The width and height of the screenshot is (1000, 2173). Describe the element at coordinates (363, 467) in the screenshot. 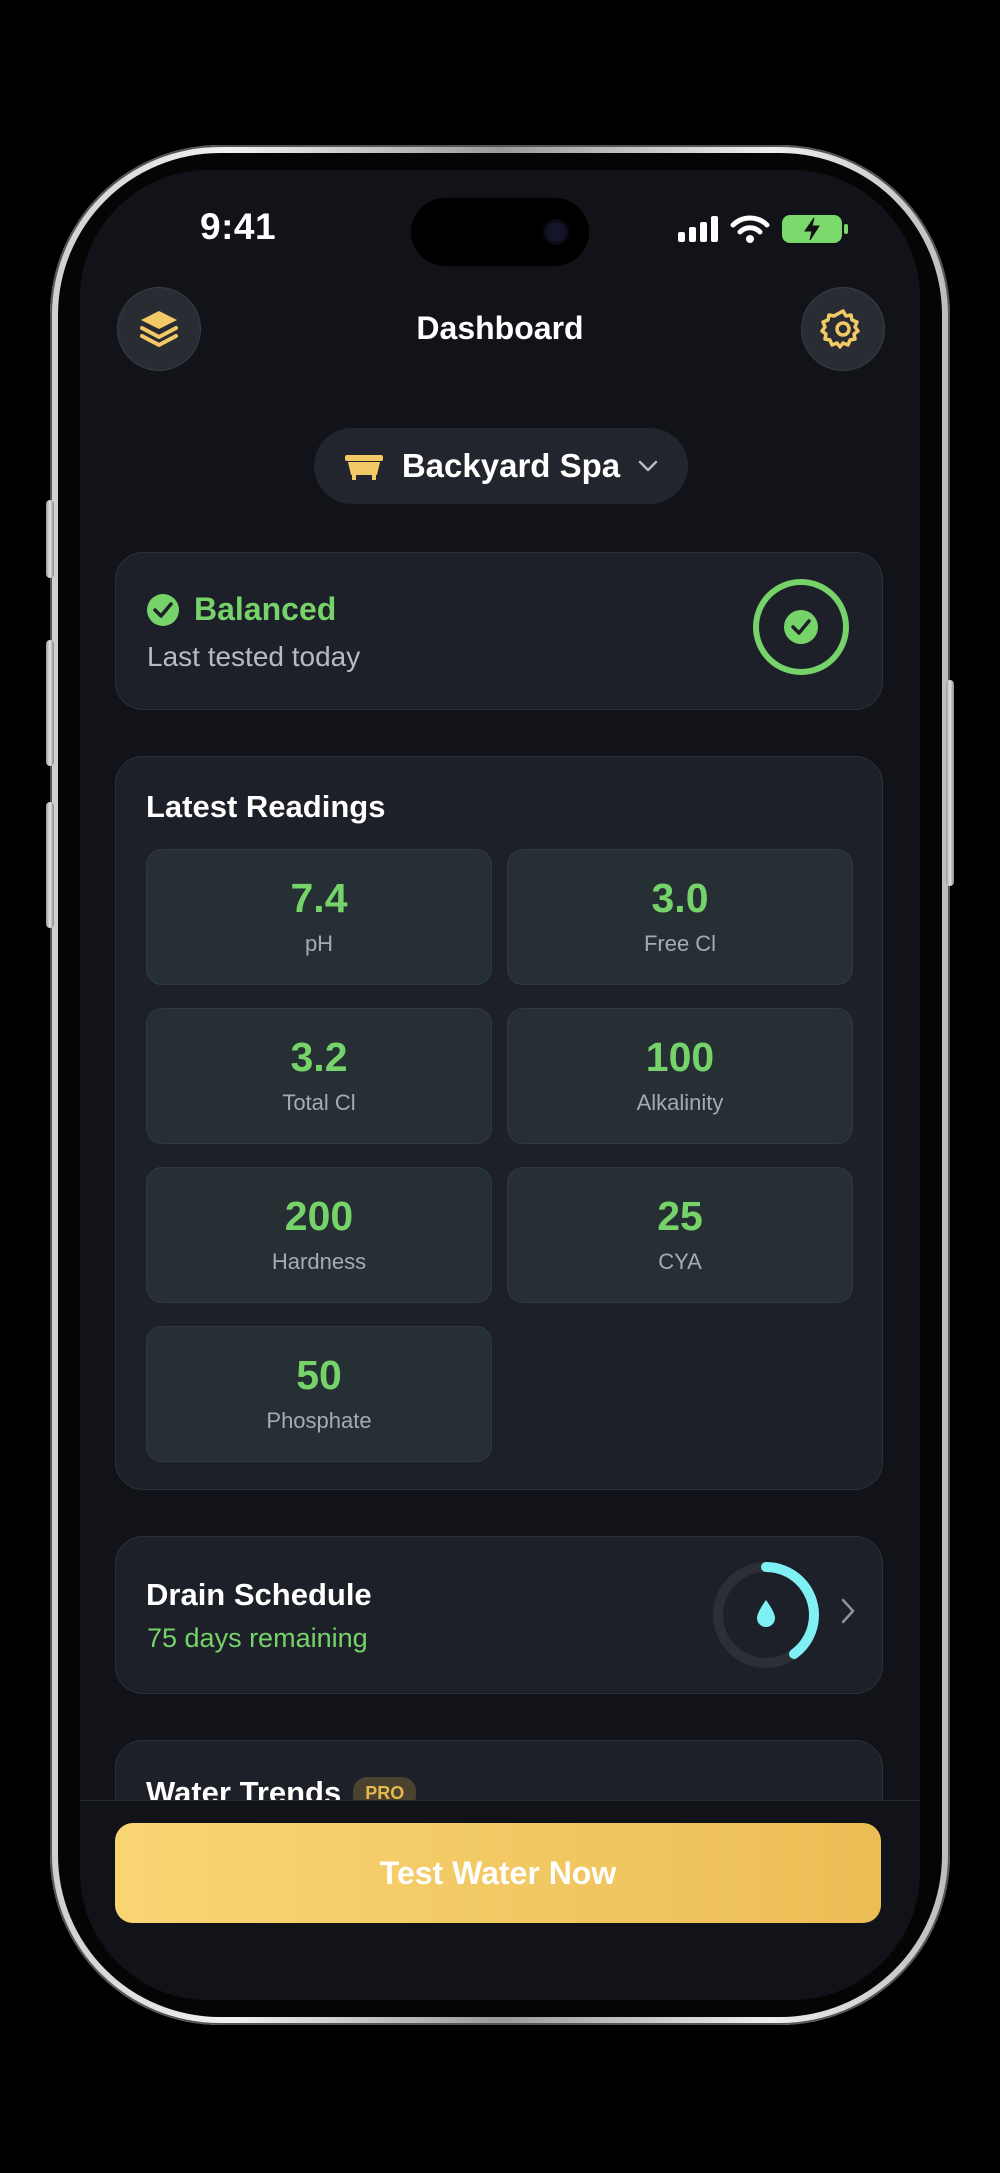

I see `bathtub-icon` at that location.